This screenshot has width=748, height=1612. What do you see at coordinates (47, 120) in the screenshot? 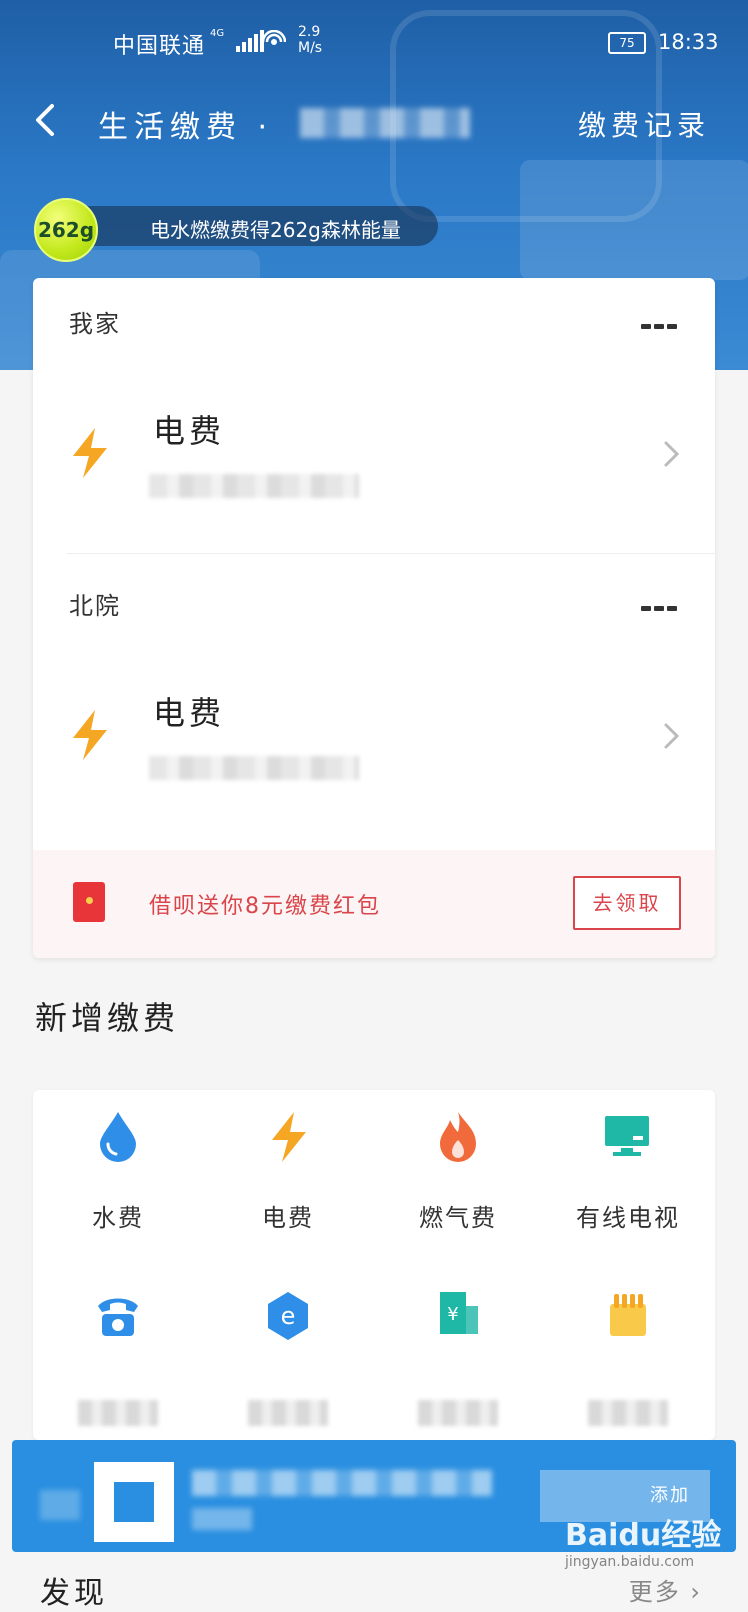
I see `back-icon` at bounding box center [47, 120].